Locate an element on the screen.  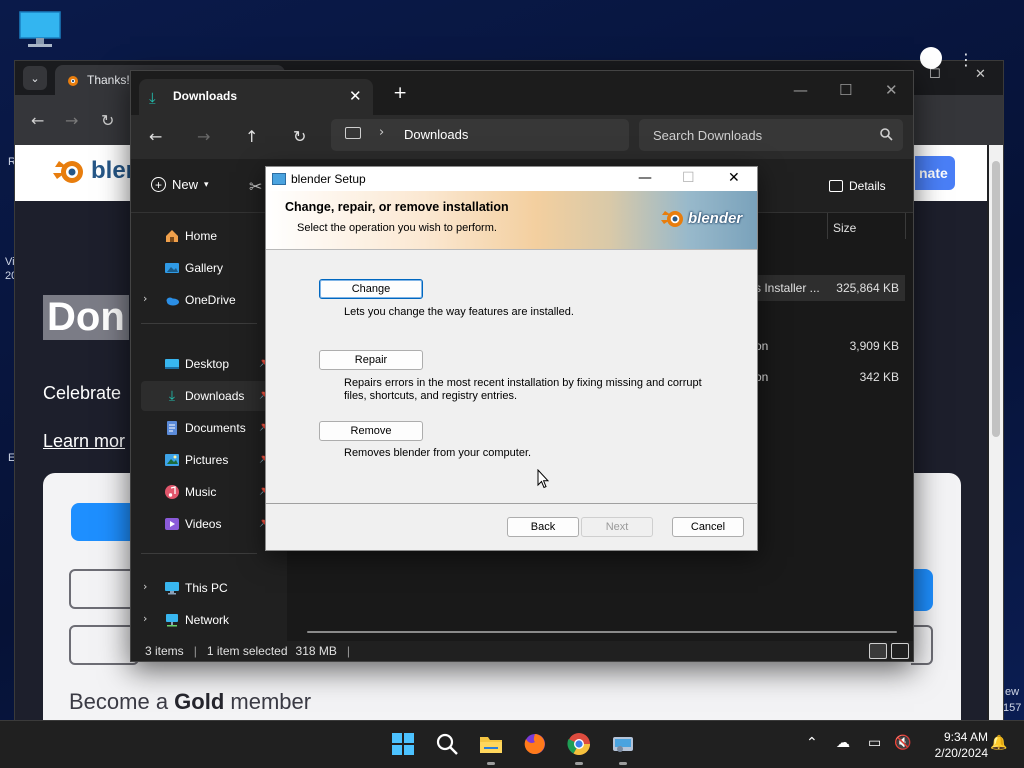
nav-item-music: Music 📌 is located at coordinates (209, 492).